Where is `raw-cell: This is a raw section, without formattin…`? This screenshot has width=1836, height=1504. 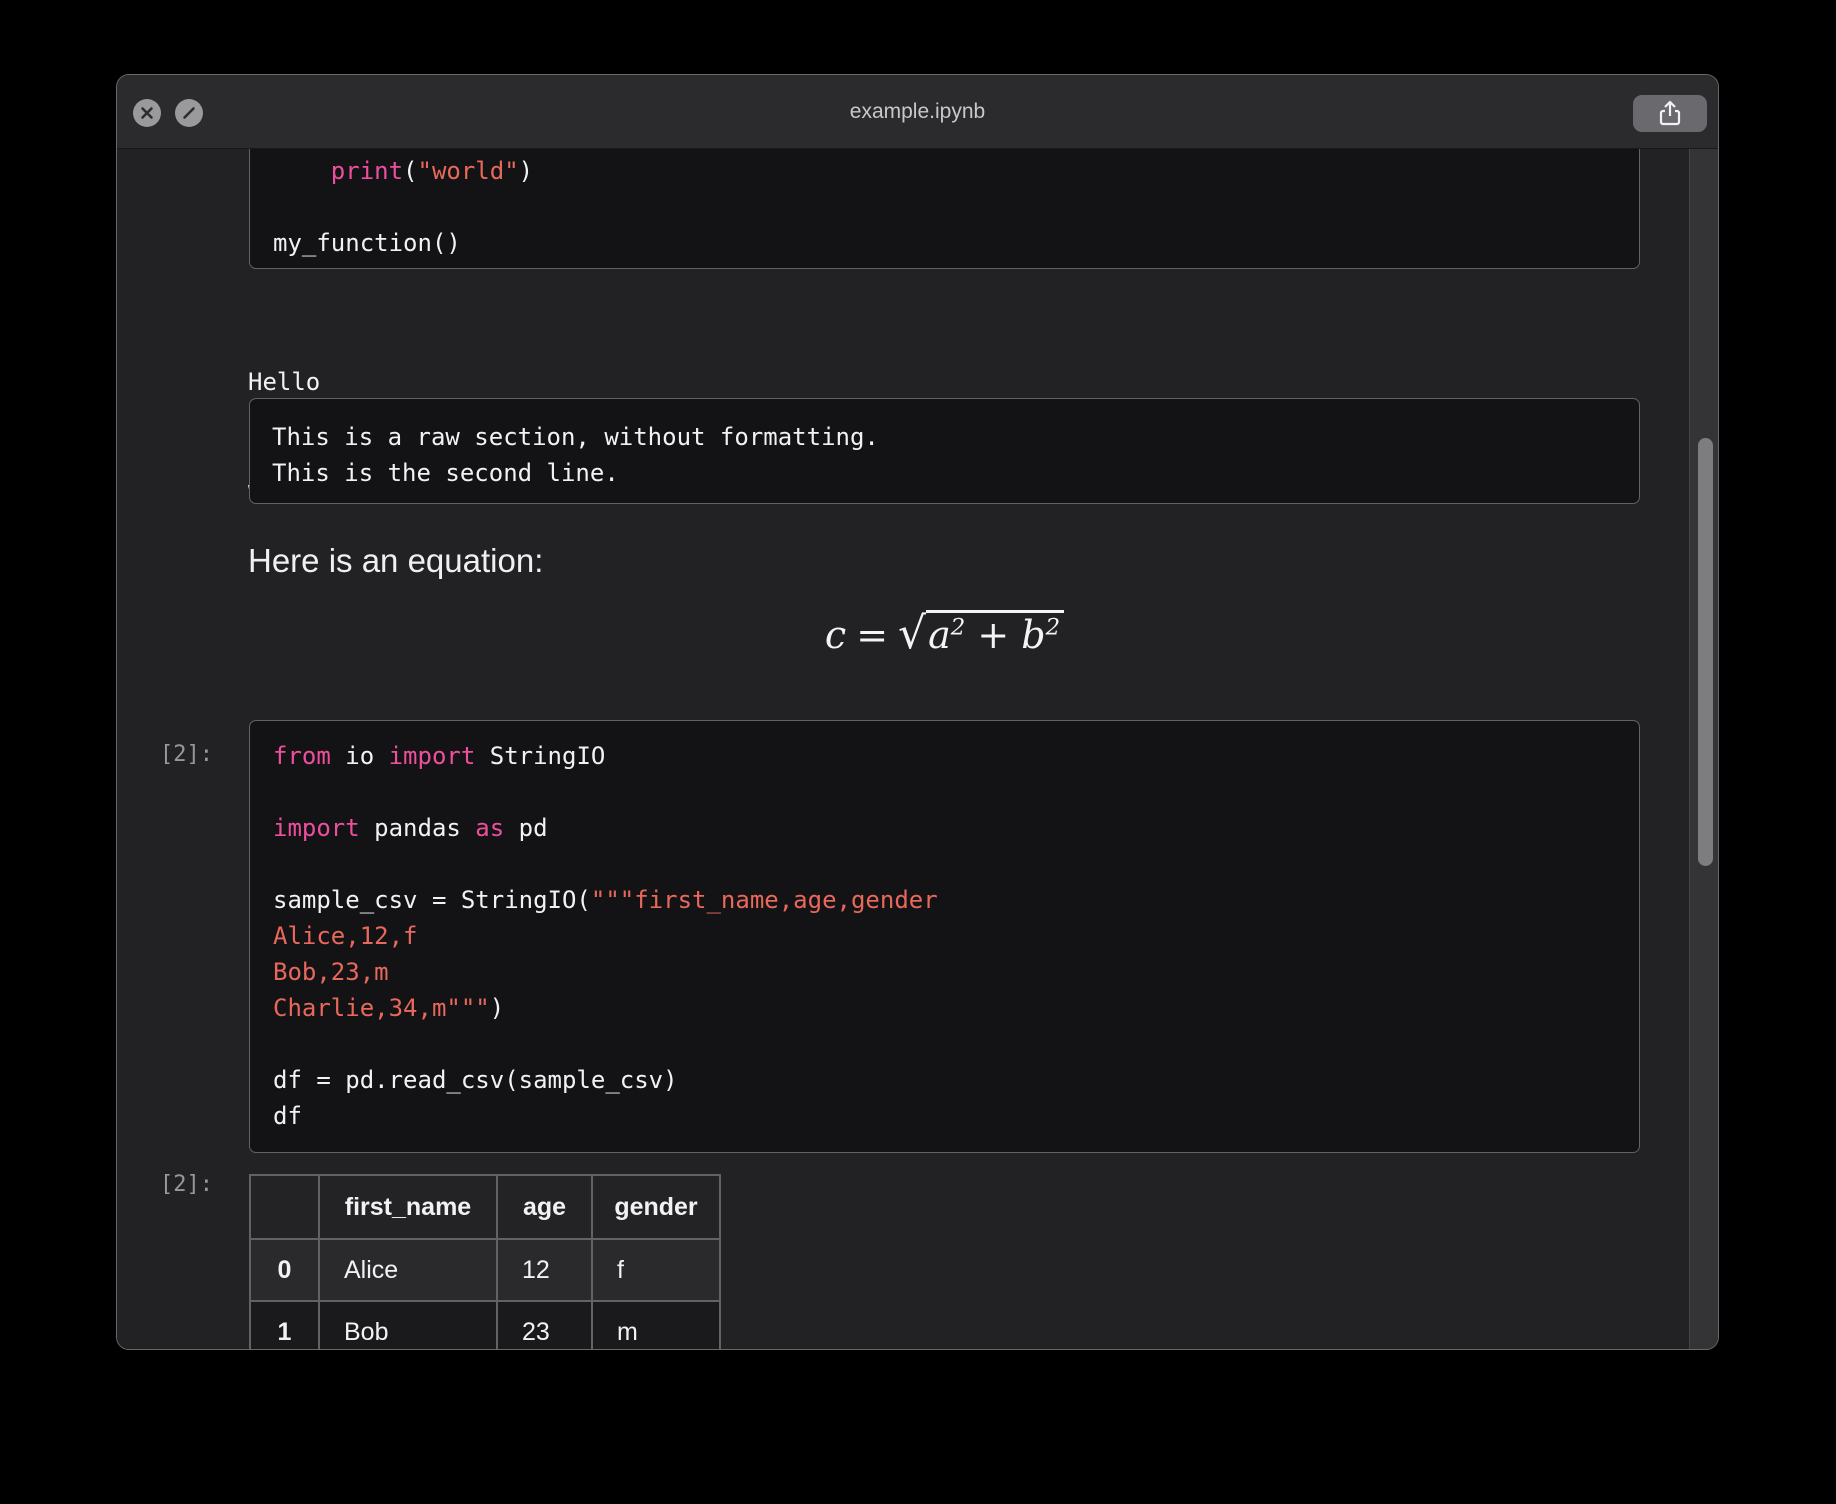 raw-cell: This is a raw section, without formattin… is located at coordinates (944, 451).